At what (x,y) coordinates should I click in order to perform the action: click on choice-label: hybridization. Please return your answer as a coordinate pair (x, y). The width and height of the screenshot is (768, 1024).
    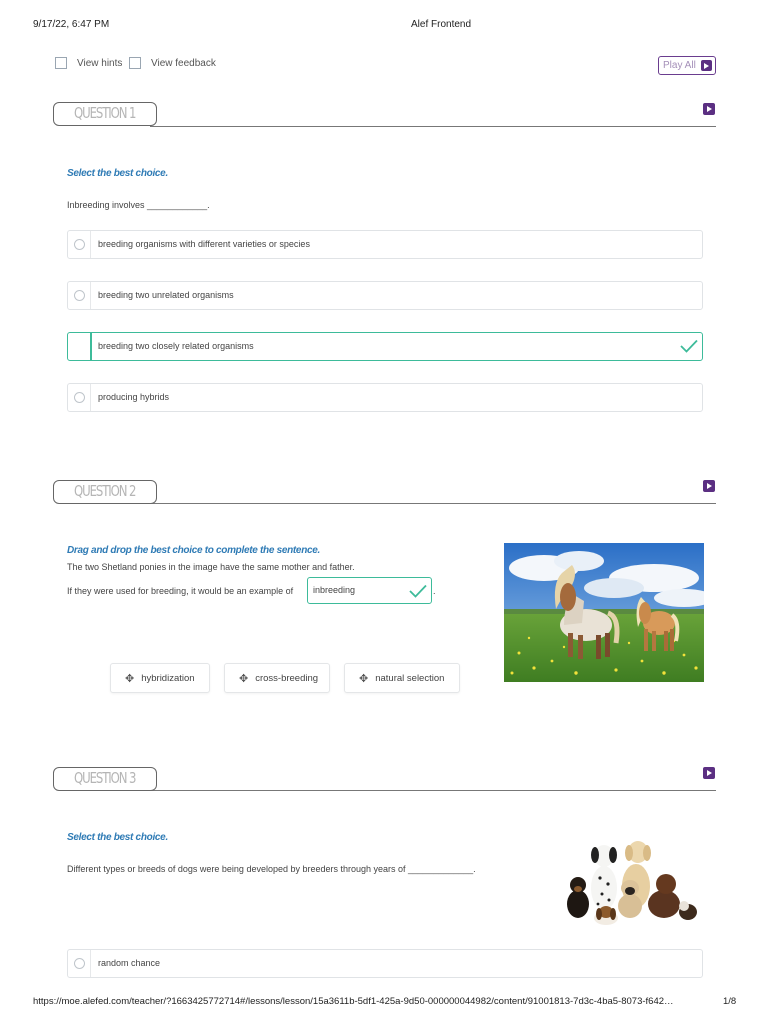
    Looking at the image, I should click on (168, 678).